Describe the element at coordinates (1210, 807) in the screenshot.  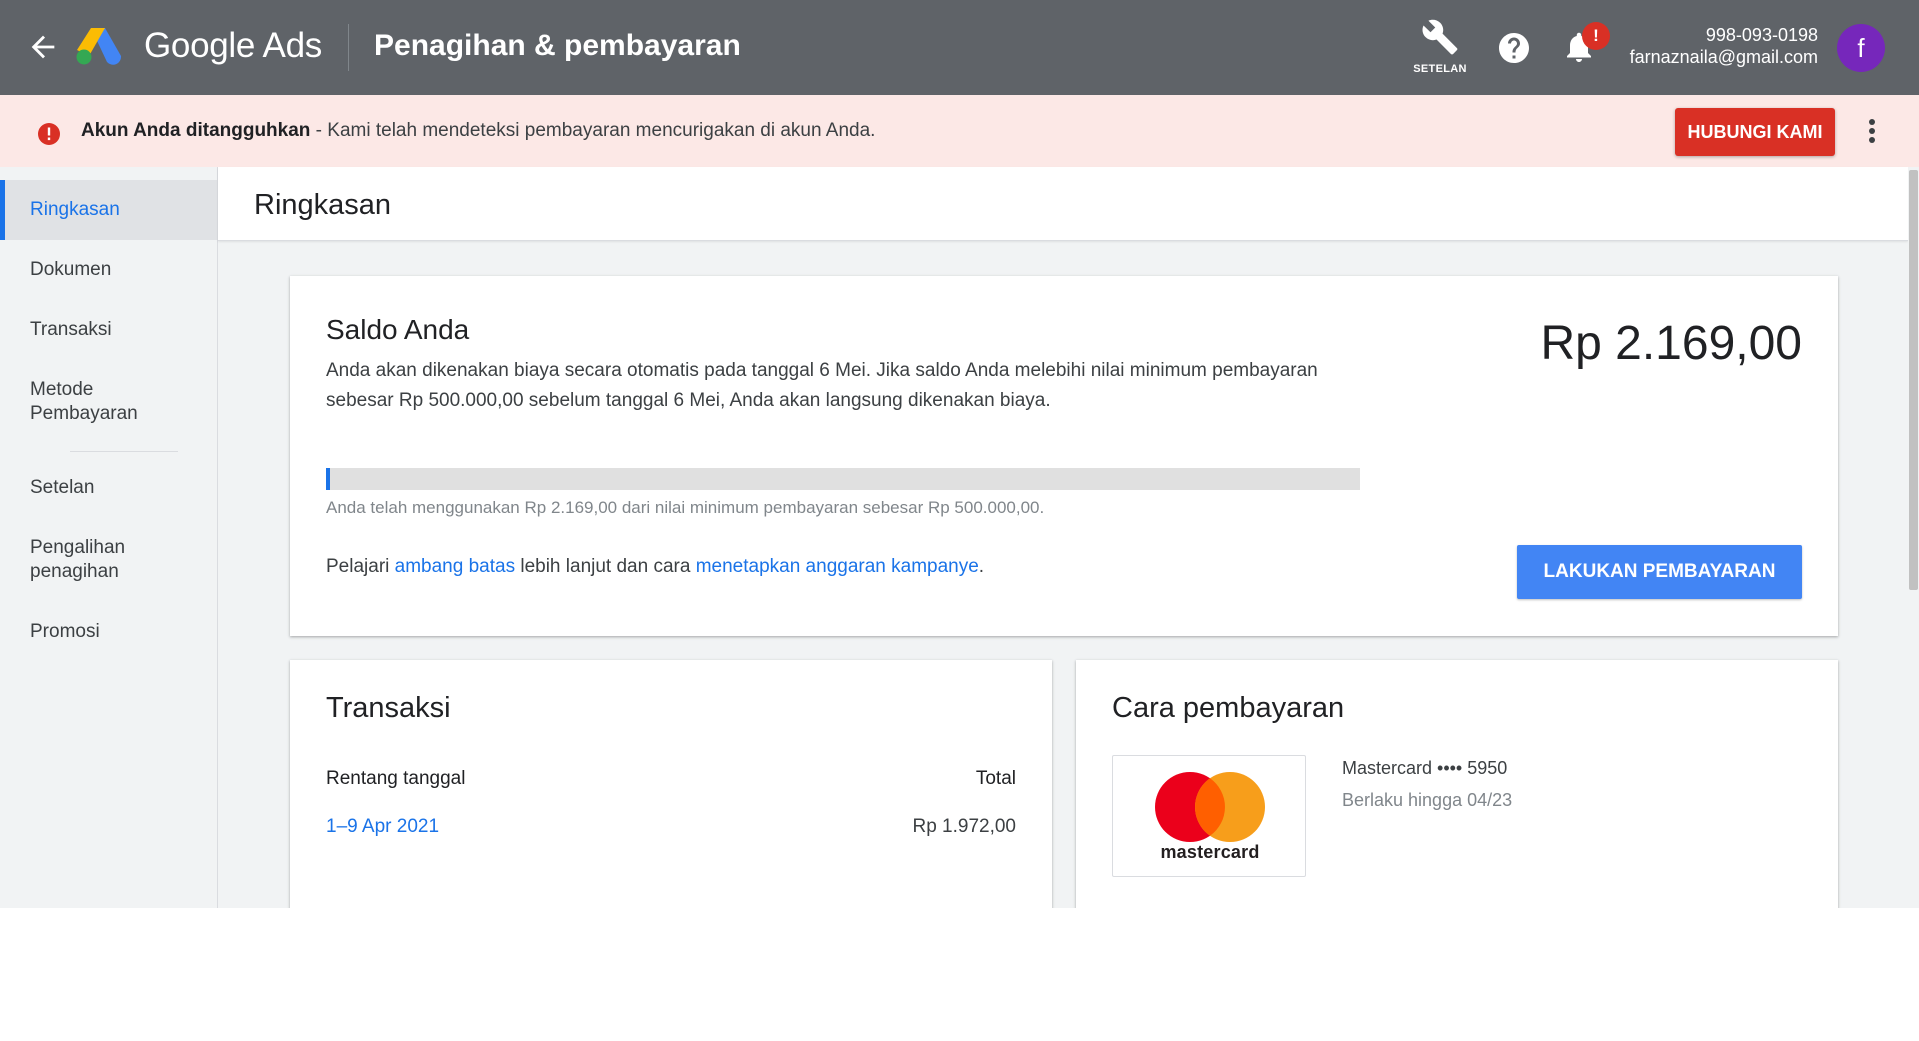
I see `mastercard-logo-icon` at that location.